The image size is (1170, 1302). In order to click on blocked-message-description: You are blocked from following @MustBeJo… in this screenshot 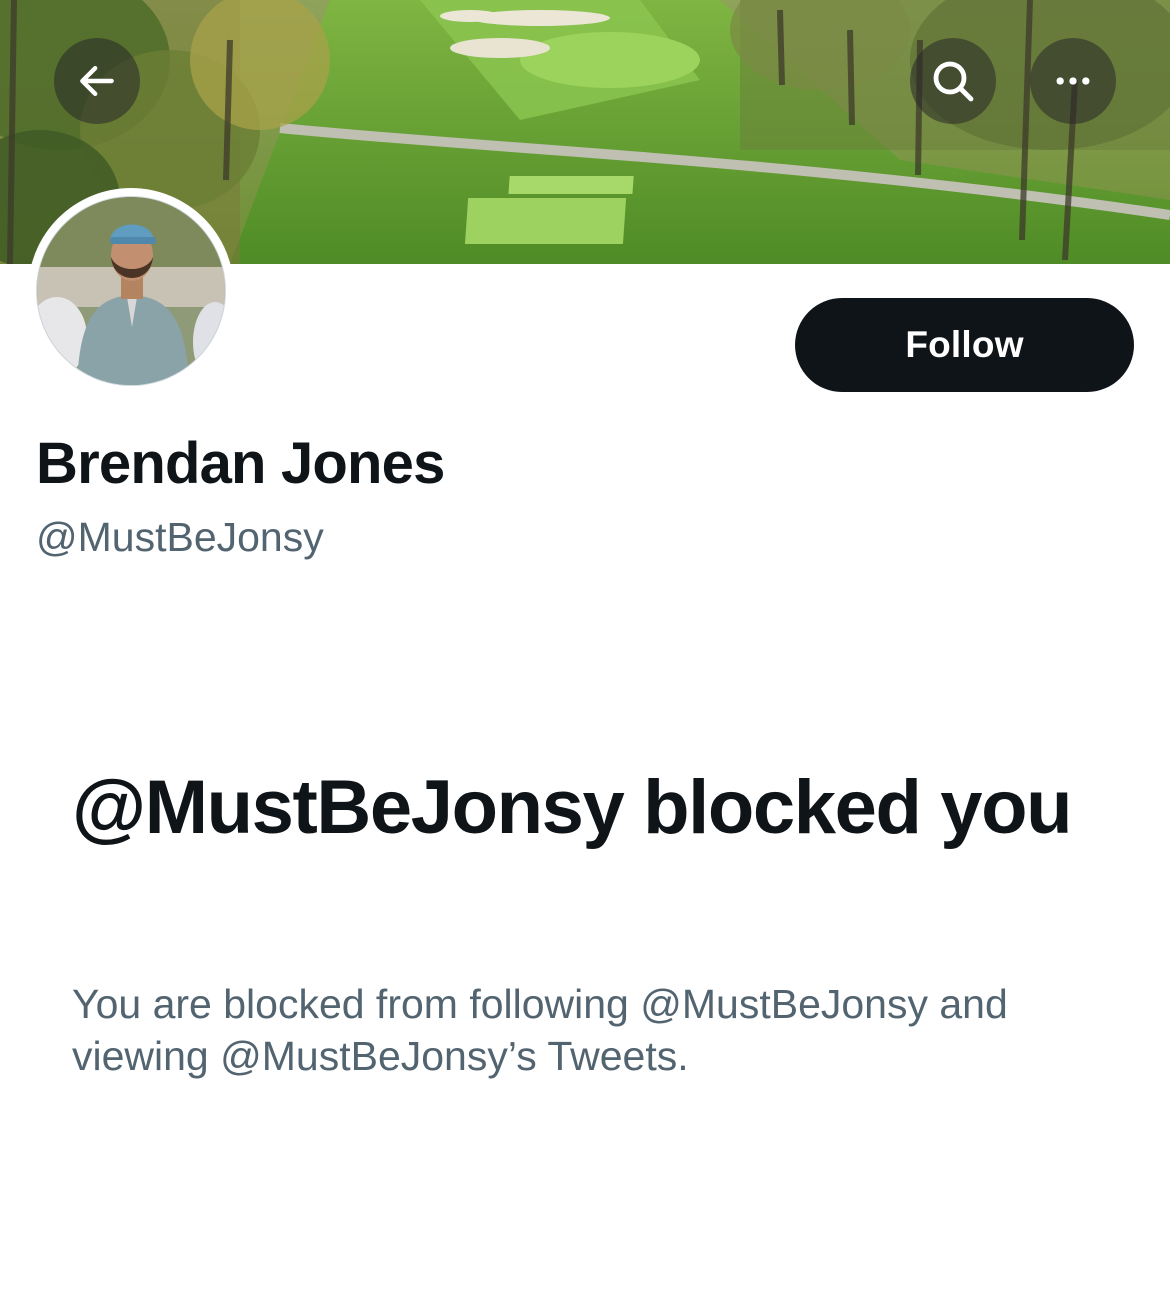, I will do `click(540, 1030)`.